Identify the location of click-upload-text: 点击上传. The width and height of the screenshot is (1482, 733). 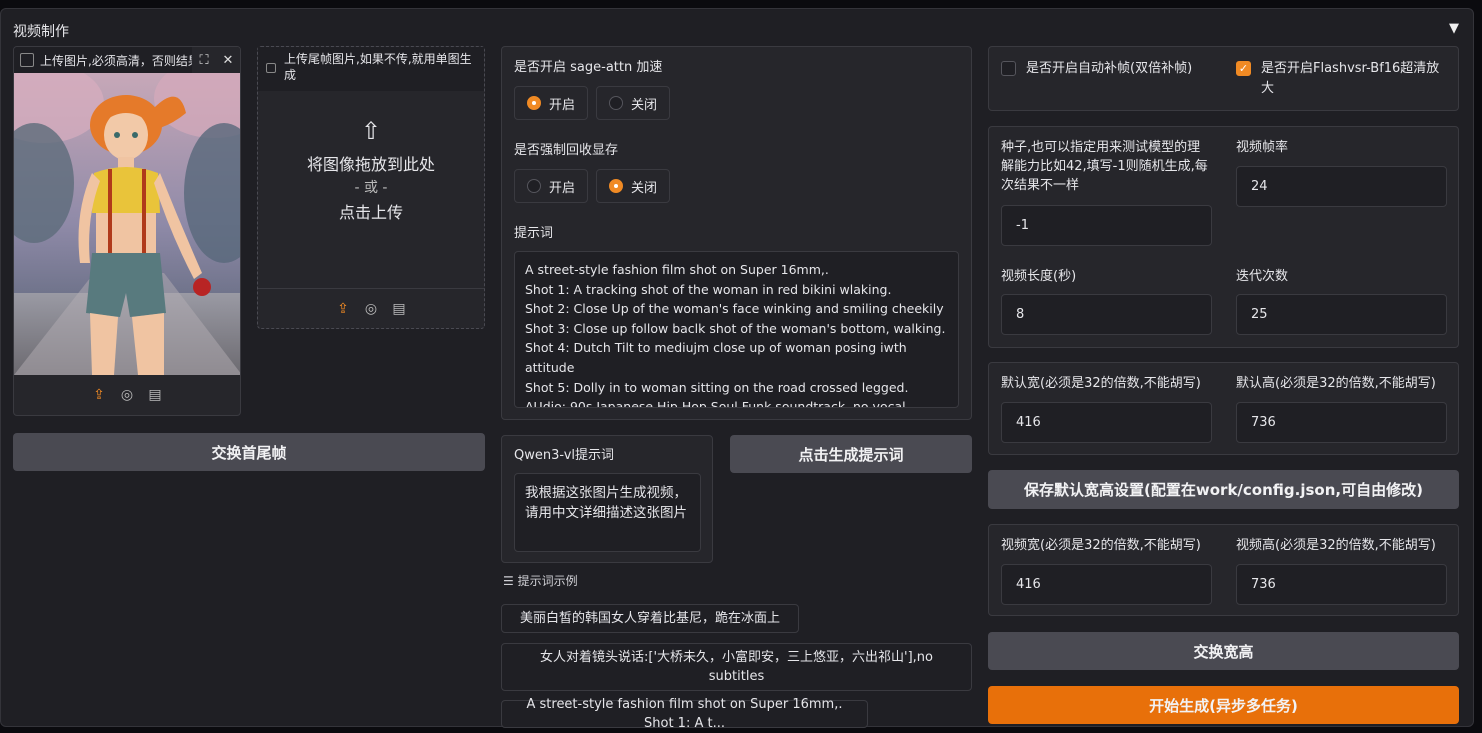
(371, 211).